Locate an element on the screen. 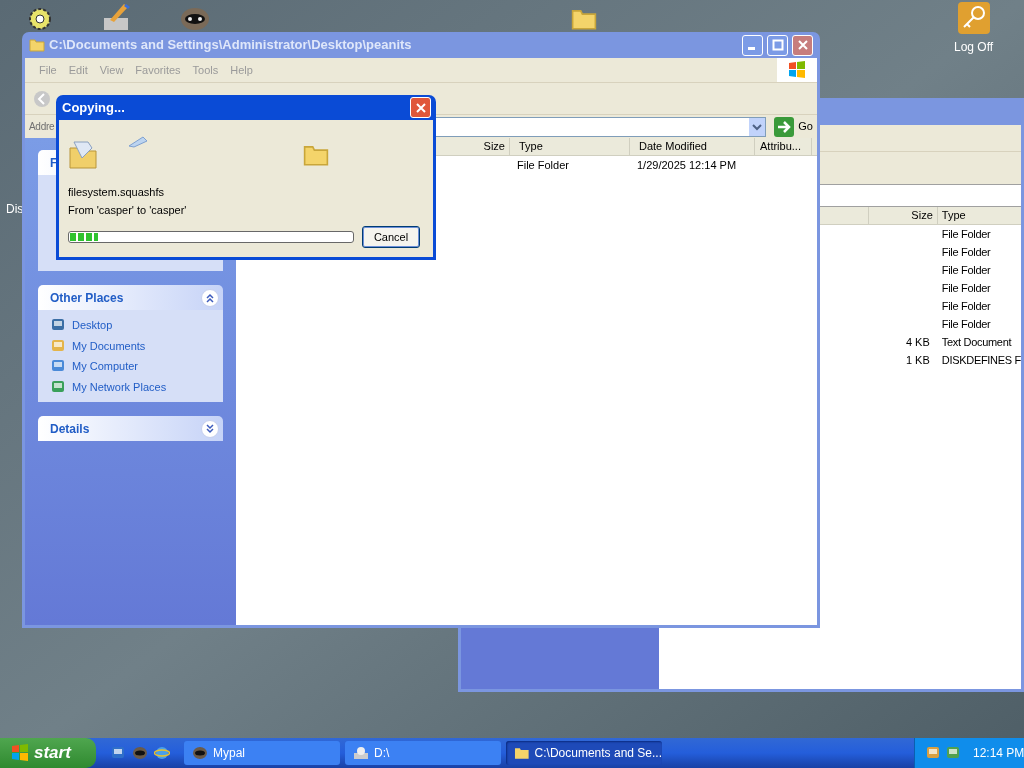 Image resolution: width=1024 pixels, height=768 pixels. table-cell-text: DISKDEFINES F is located at coordinates (980, 361).